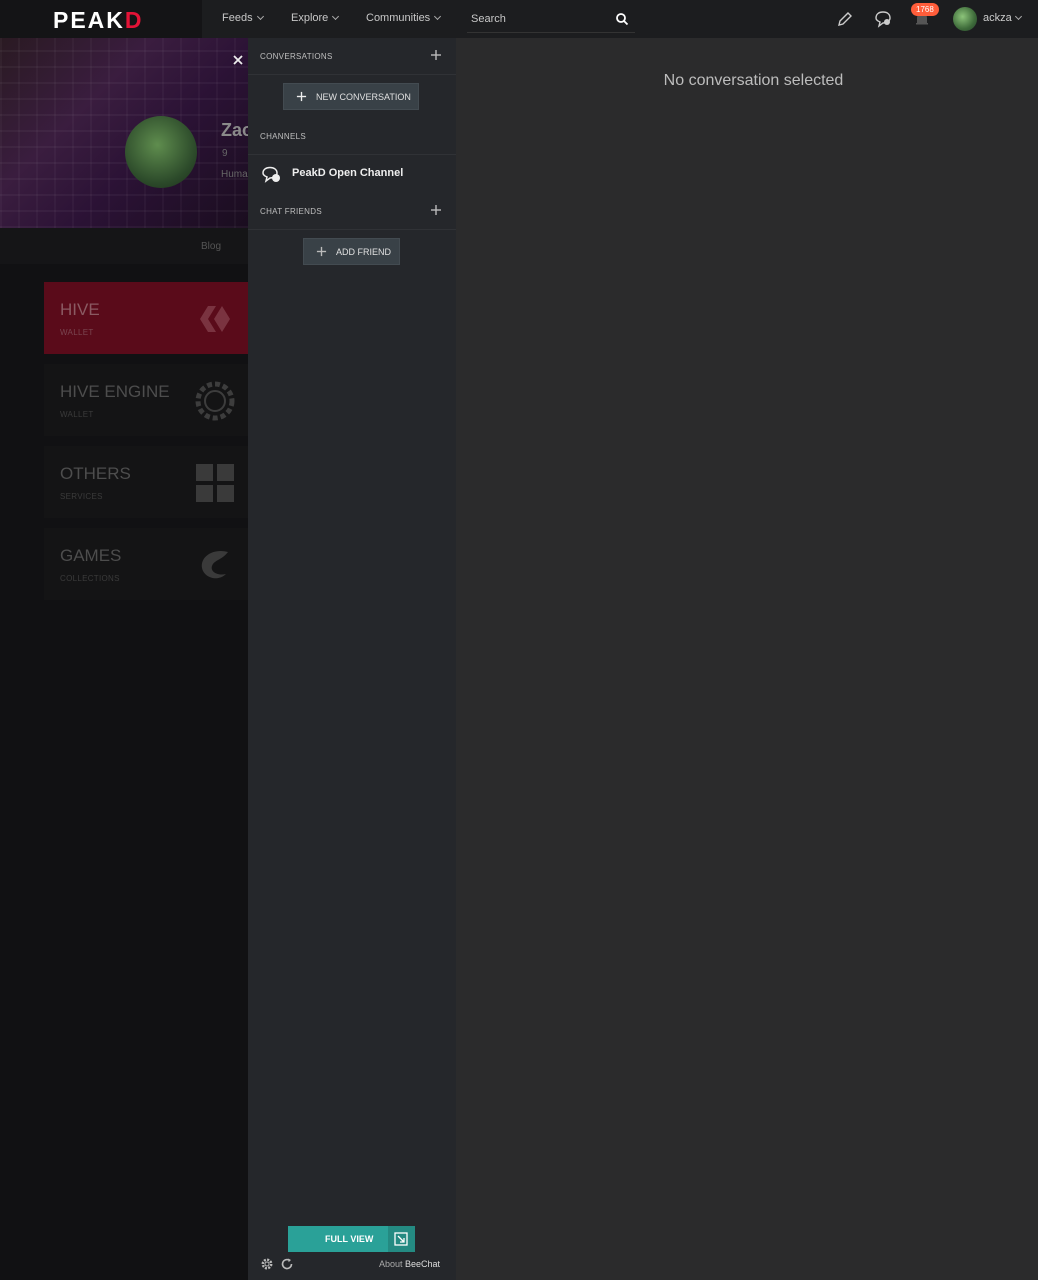 The height and width of the screenshot is (1280, 1038). I want to click on pencil-icon, so click(845, 19).